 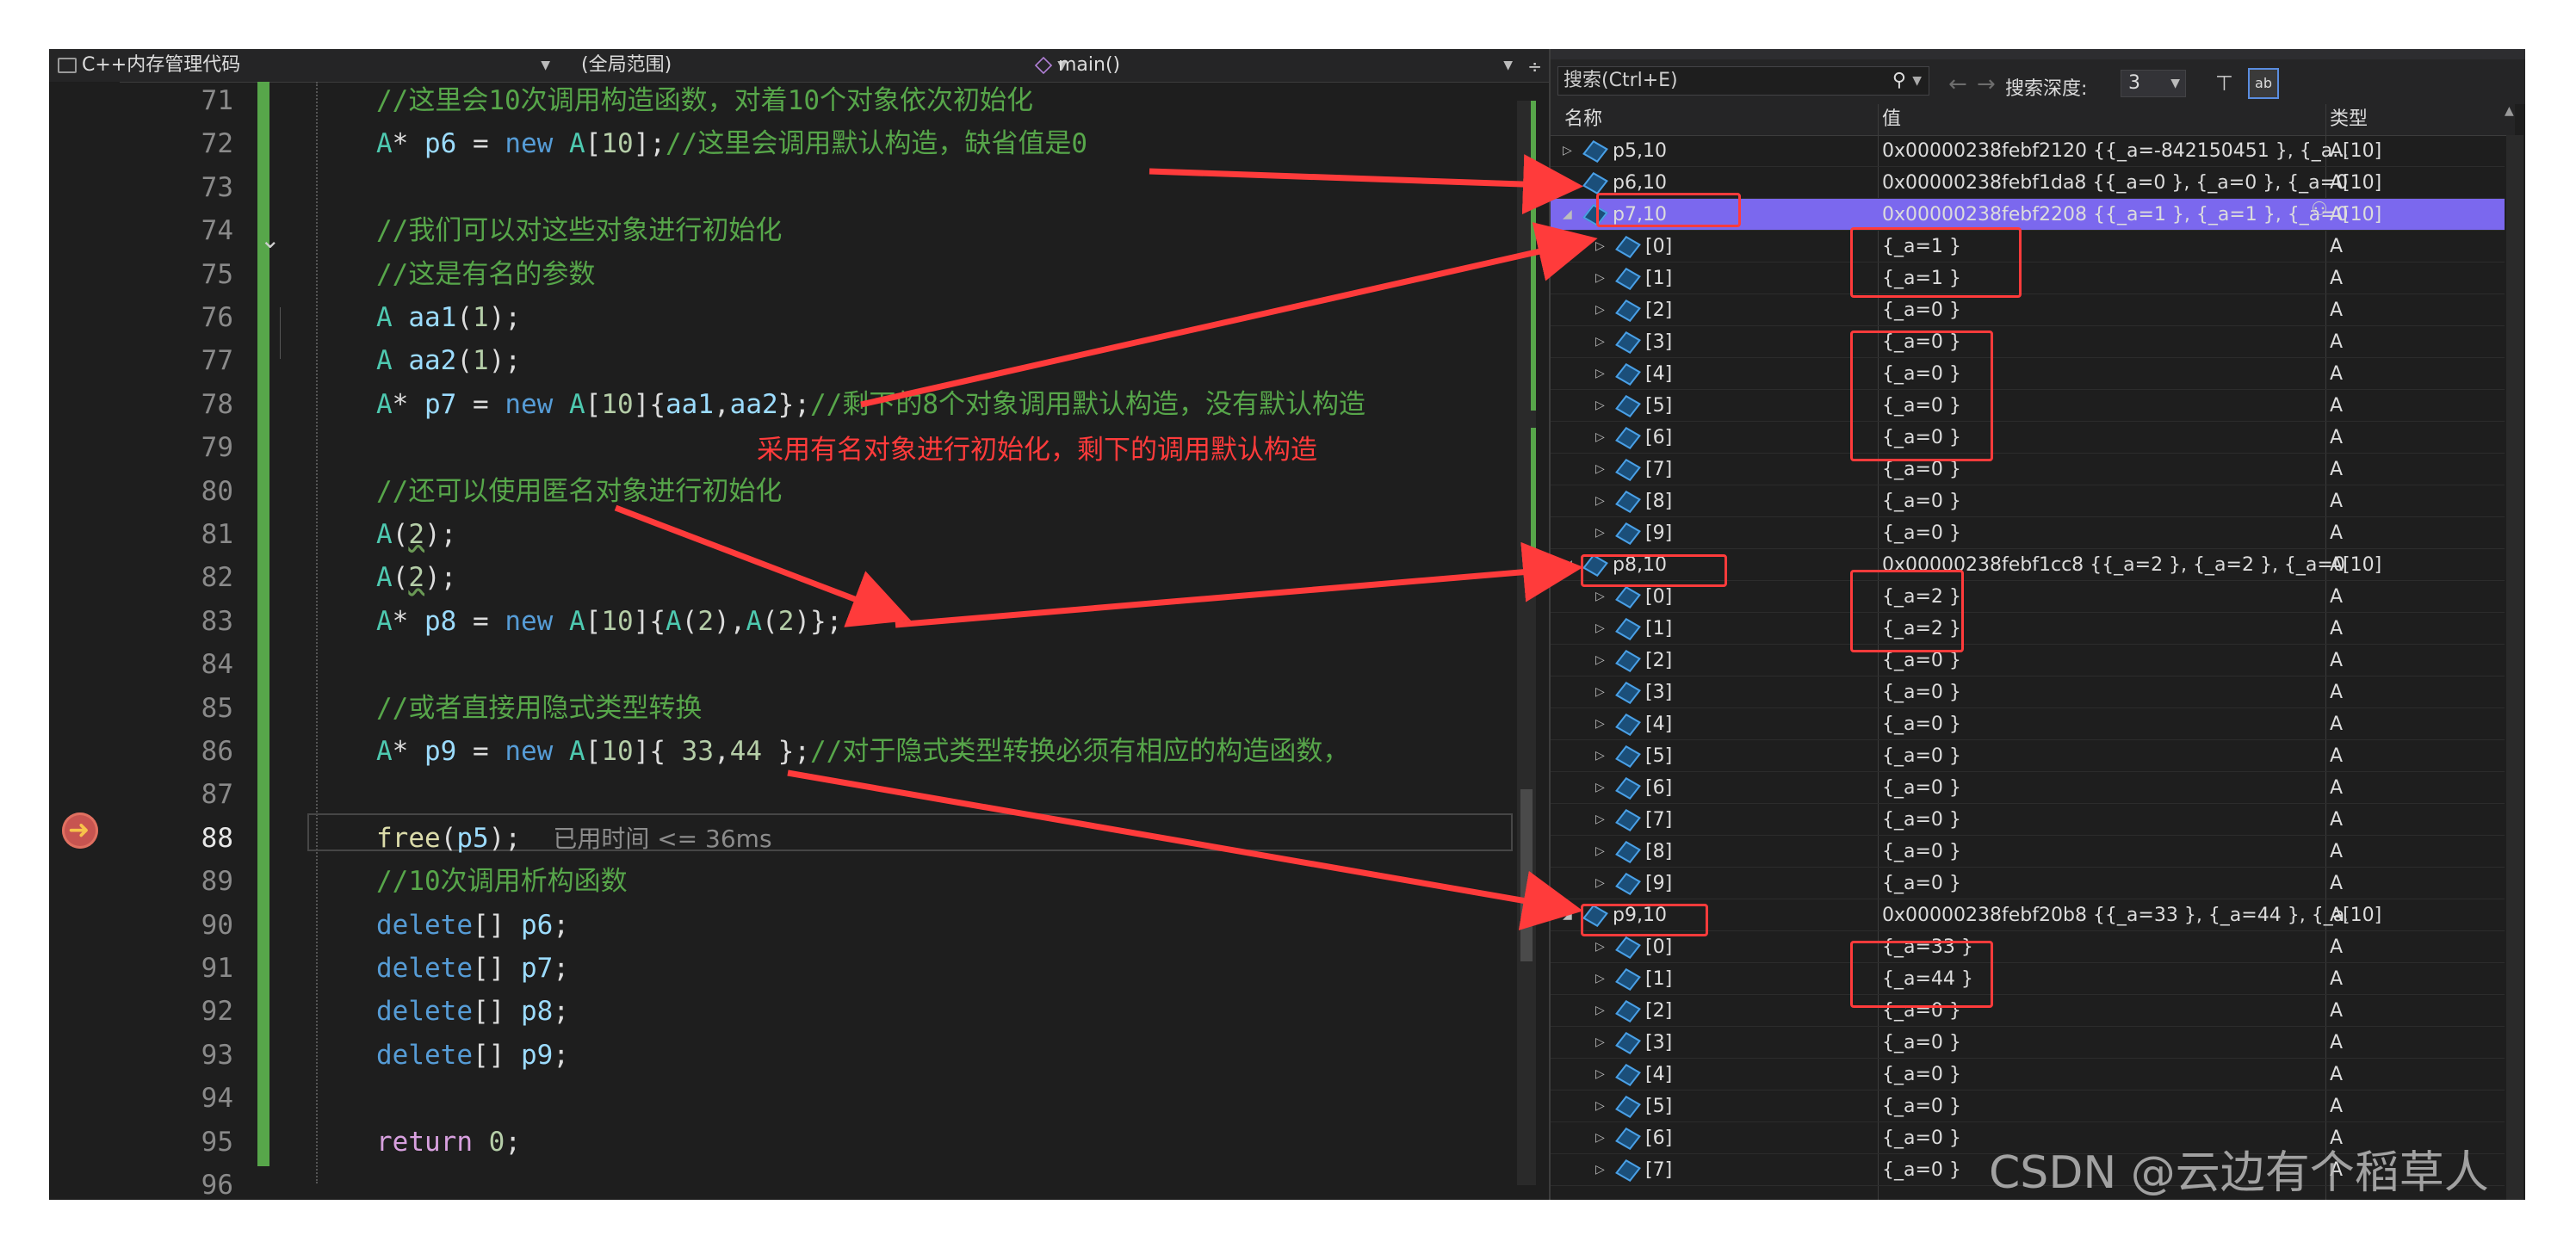 What do you see at coordinates (448, 360) in the screenshot?
I see `code-line: A aa2(1);` at bounding box center [448, 360].